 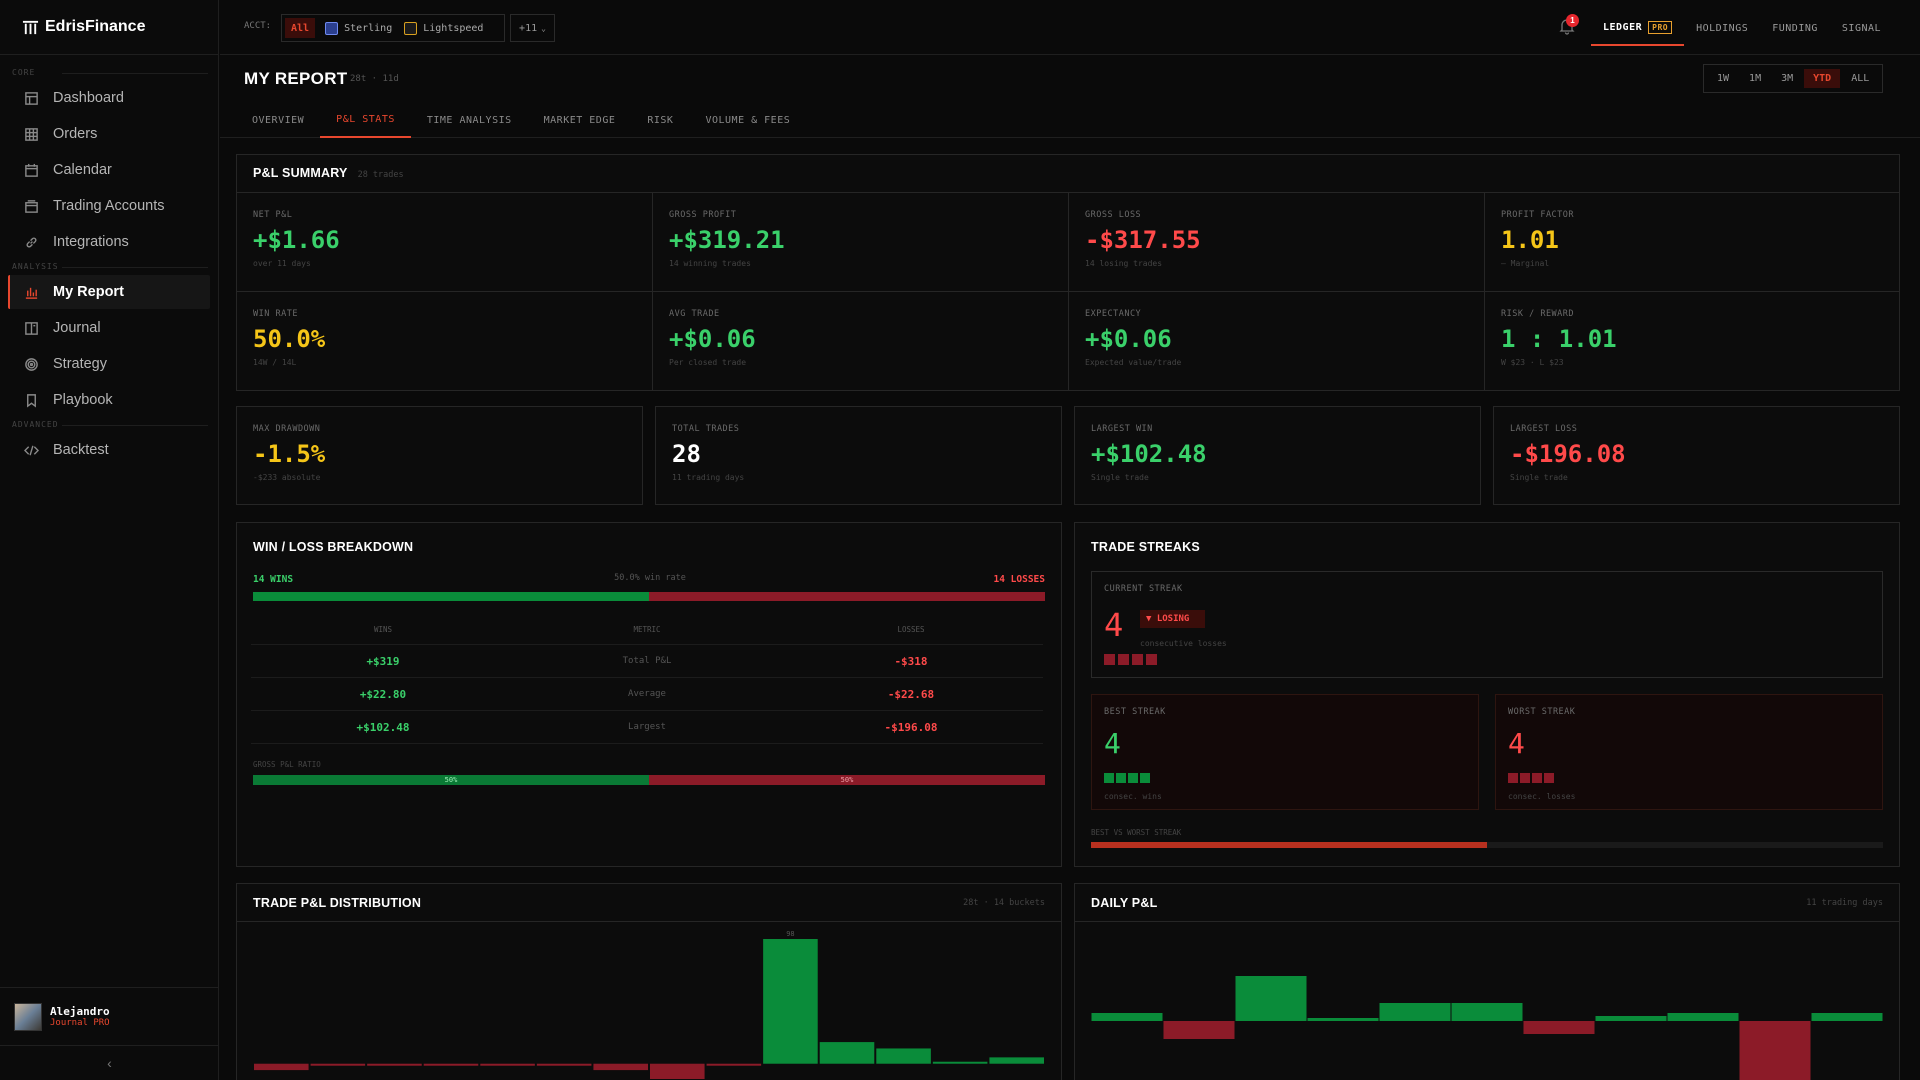 I want to click on calendar-icon, so click(x=31, y=170).